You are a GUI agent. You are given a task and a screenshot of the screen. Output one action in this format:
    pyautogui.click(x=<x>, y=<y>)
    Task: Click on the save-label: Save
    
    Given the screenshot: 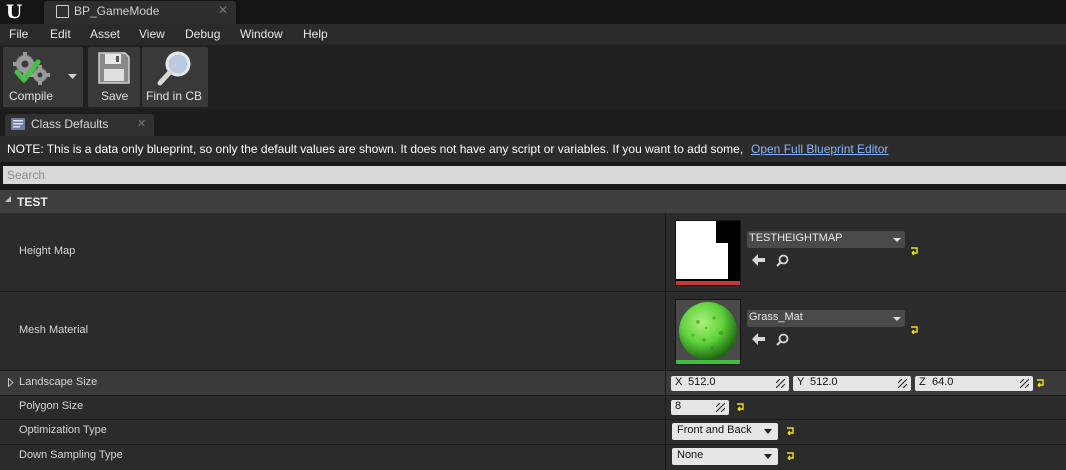 What is the action you would take?
    pyautogui.click(x=115, y=96)
    